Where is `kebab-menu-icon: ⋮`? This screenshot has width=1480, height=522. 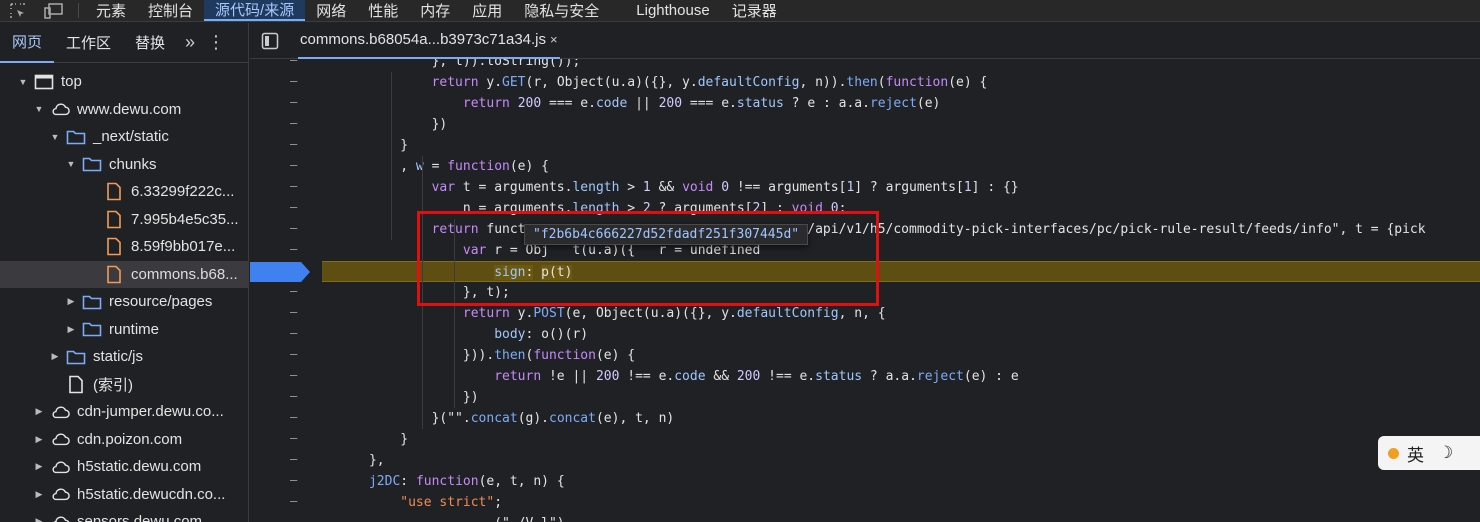
kebab-menu-icon: ⋮ is located at coordinates (216, 42).